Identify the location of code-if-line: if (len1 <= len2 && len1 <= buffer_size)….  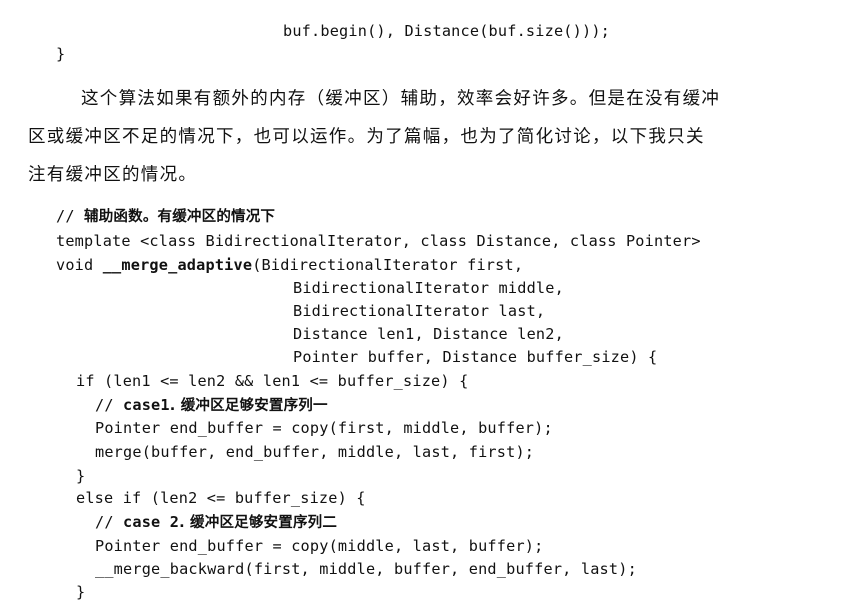
(272, 381).